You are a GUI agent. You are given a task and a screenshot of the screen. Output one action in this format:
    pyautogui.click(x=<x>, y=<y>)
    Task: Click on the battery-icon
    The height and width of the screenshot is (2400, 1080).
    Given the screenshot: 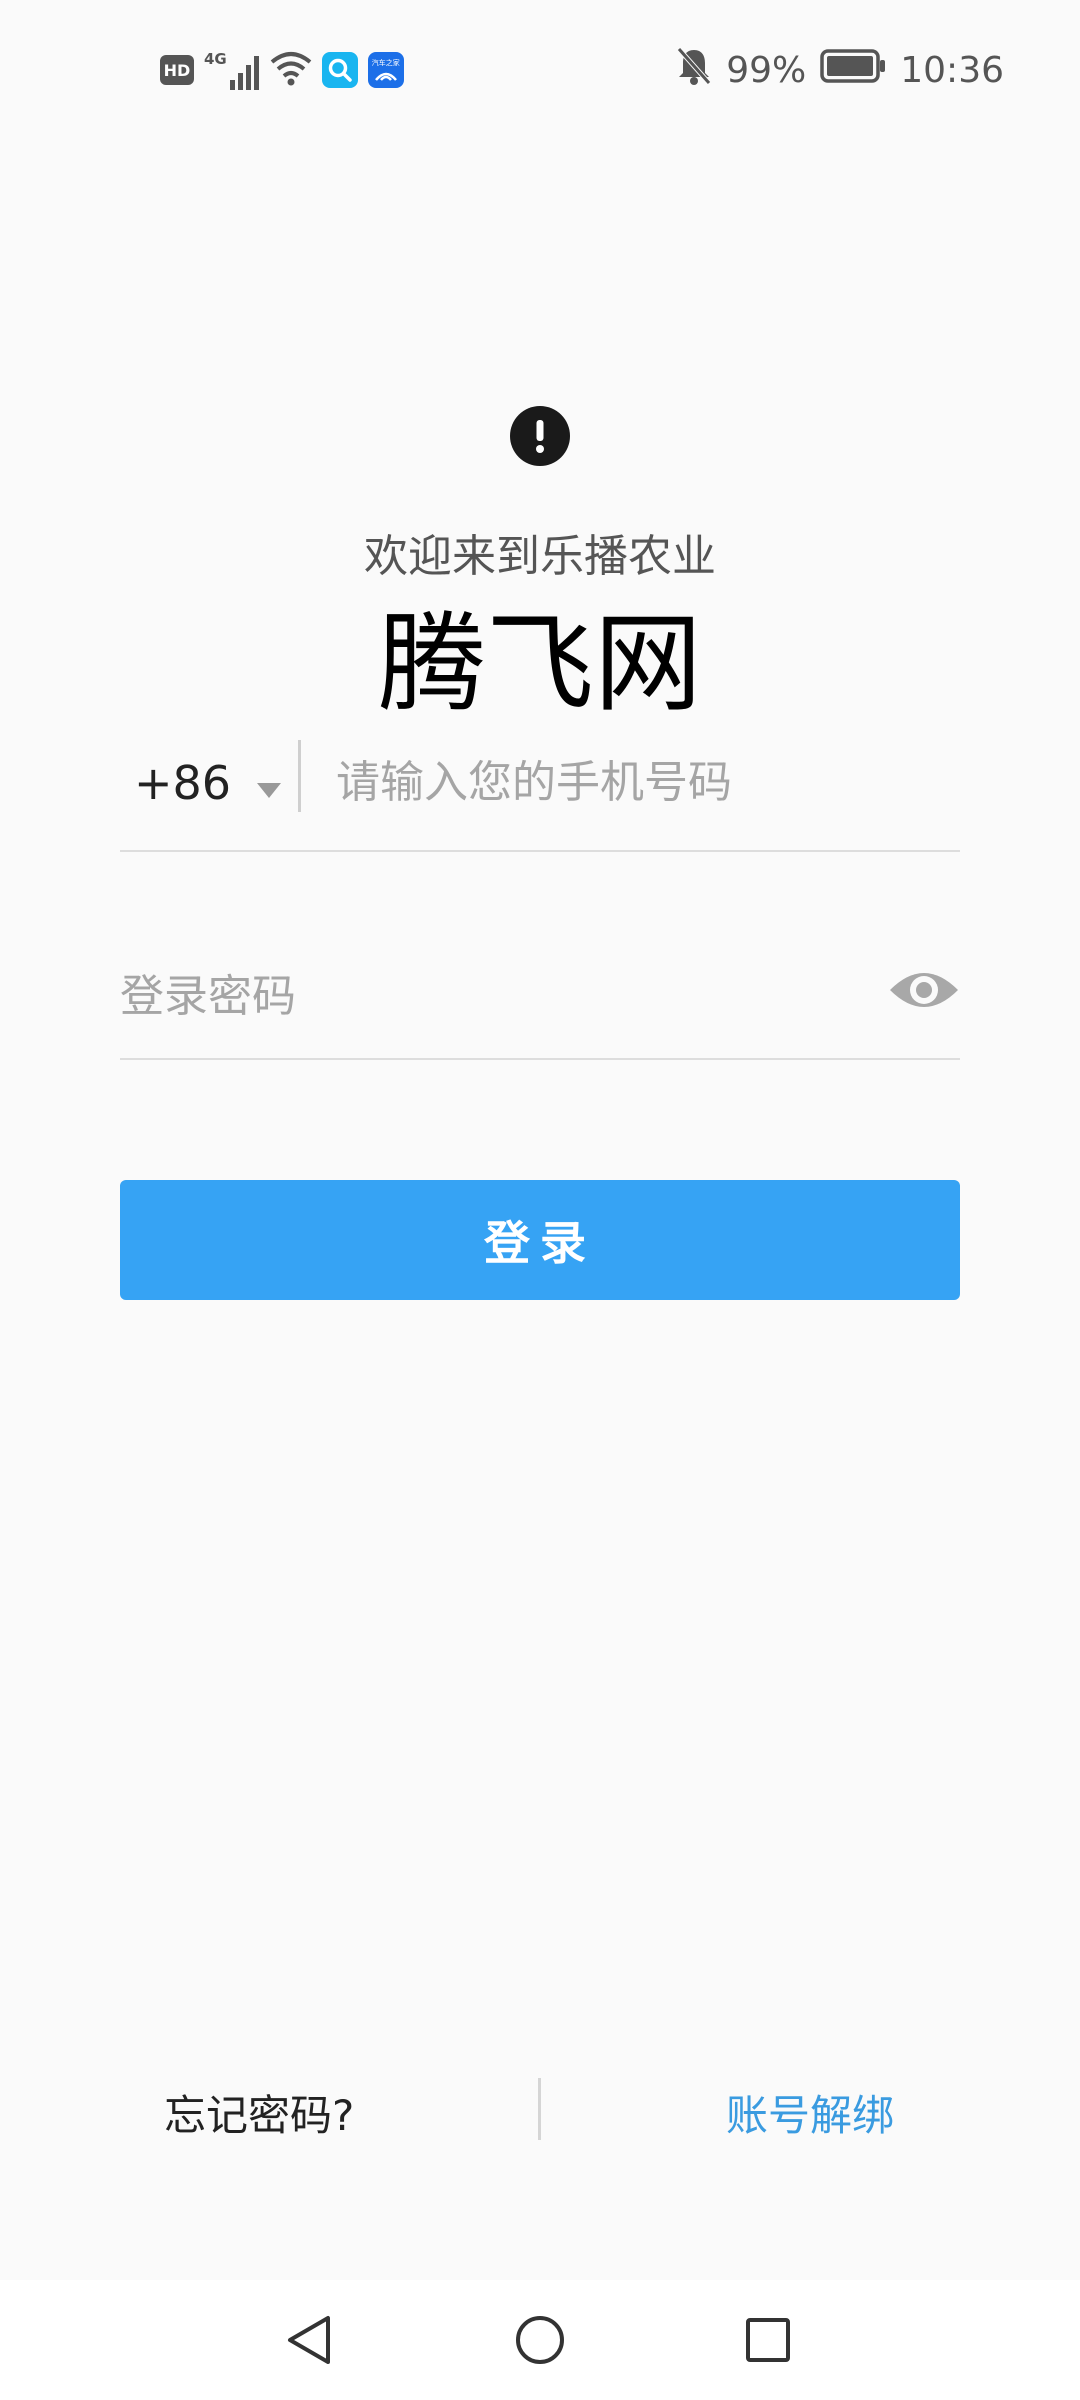 What is the action you would take?
    pyautogui.click(x=853, y=70)
    